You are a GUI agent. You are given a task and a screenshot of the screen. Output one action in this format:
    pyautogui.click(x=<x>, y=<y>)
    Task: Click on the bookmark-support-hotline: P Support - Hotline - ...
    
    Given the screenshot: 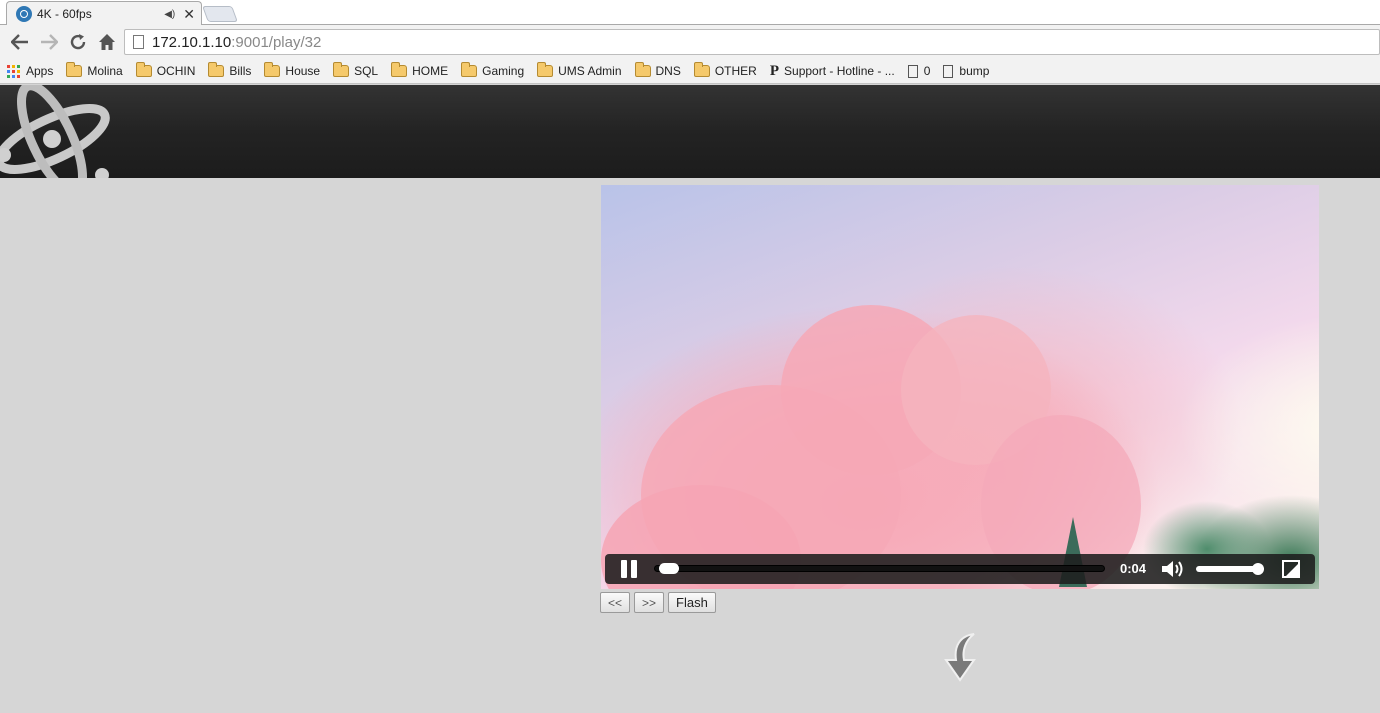 What is the action you would take?
    pyautogui.click(x=832, y=71)
    